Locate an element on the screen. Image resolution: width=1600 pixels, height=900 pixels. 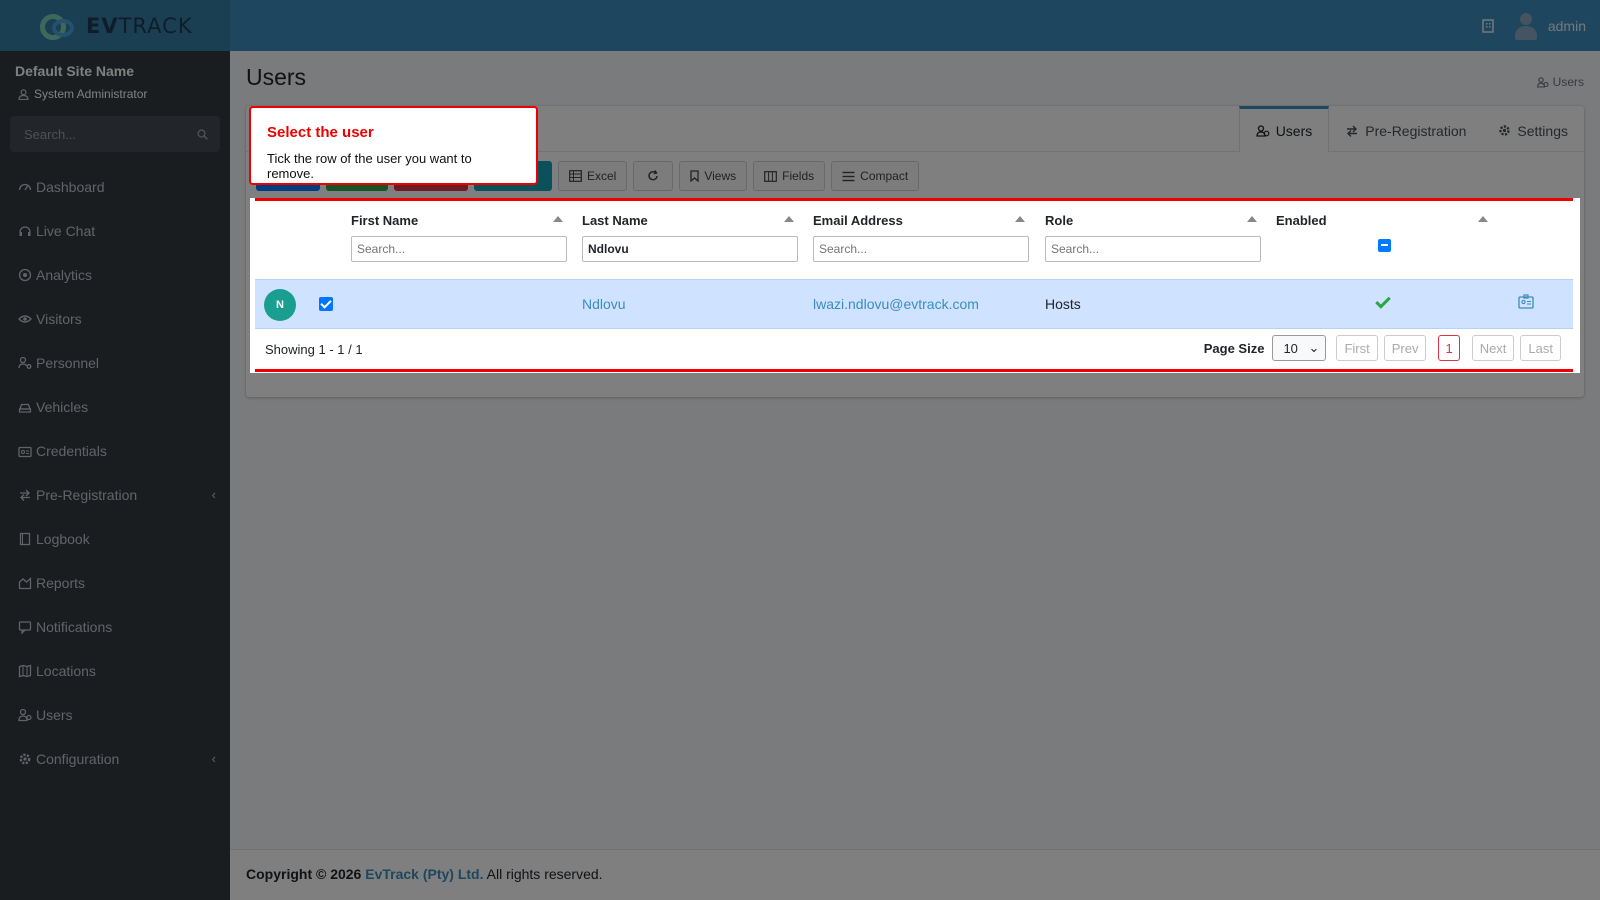
cell-last-name: Ndlovu is located at coordinates (604, 304).